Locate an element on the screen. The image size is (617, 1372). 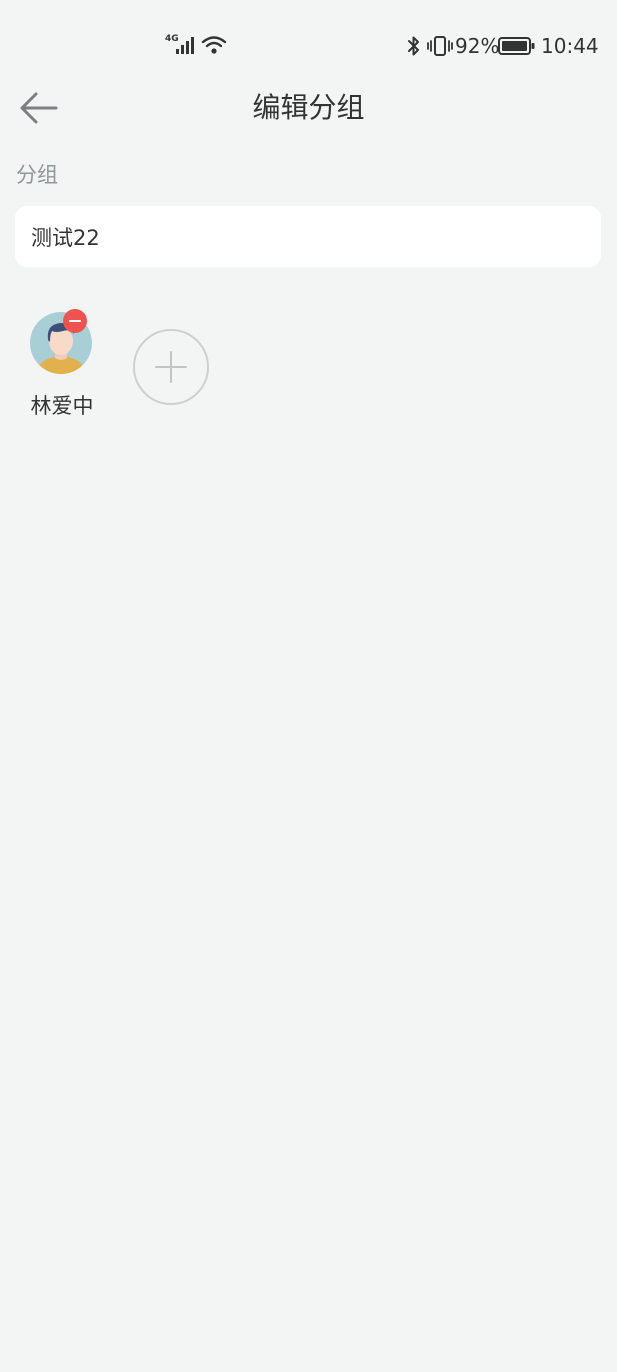
group-name-field is located at coordinates (308, 236).